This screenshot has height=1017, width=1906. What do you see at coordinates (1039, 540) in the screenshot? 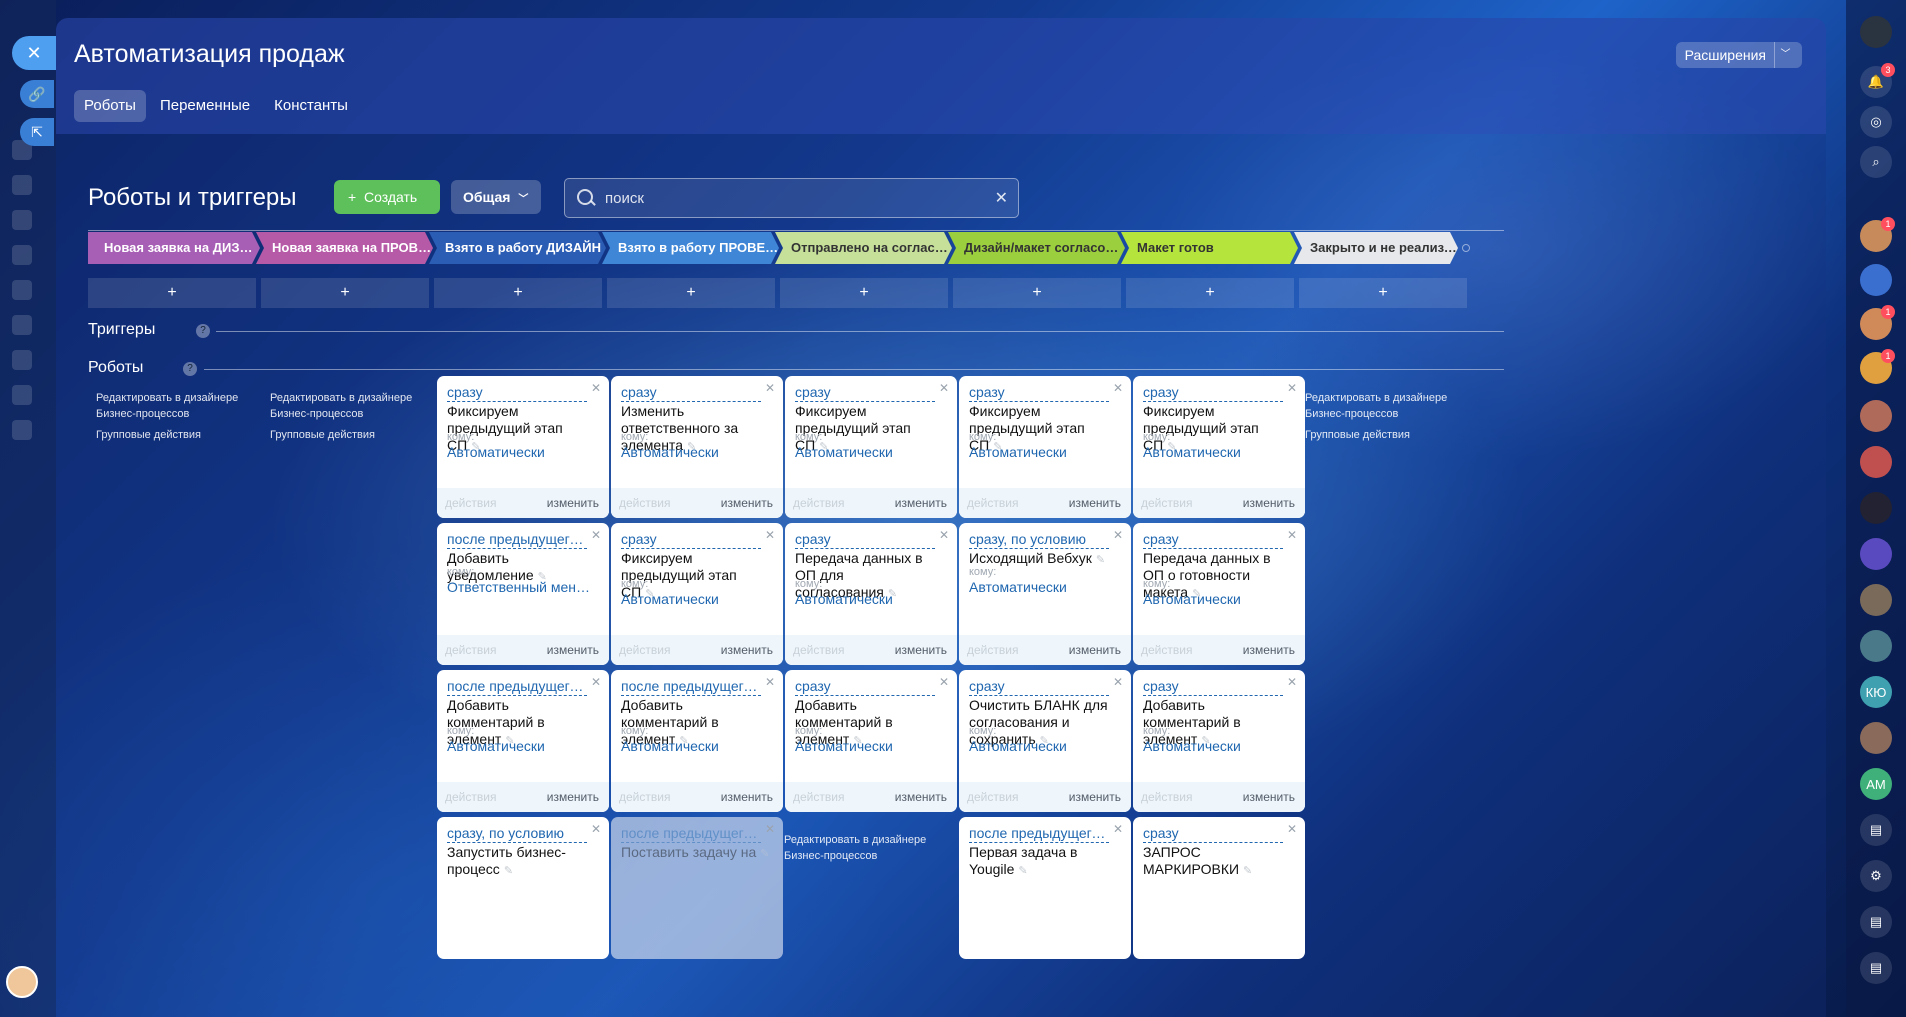
I see `robot-delay-link: сразу, по условию` at bounding box center [1039, 540].